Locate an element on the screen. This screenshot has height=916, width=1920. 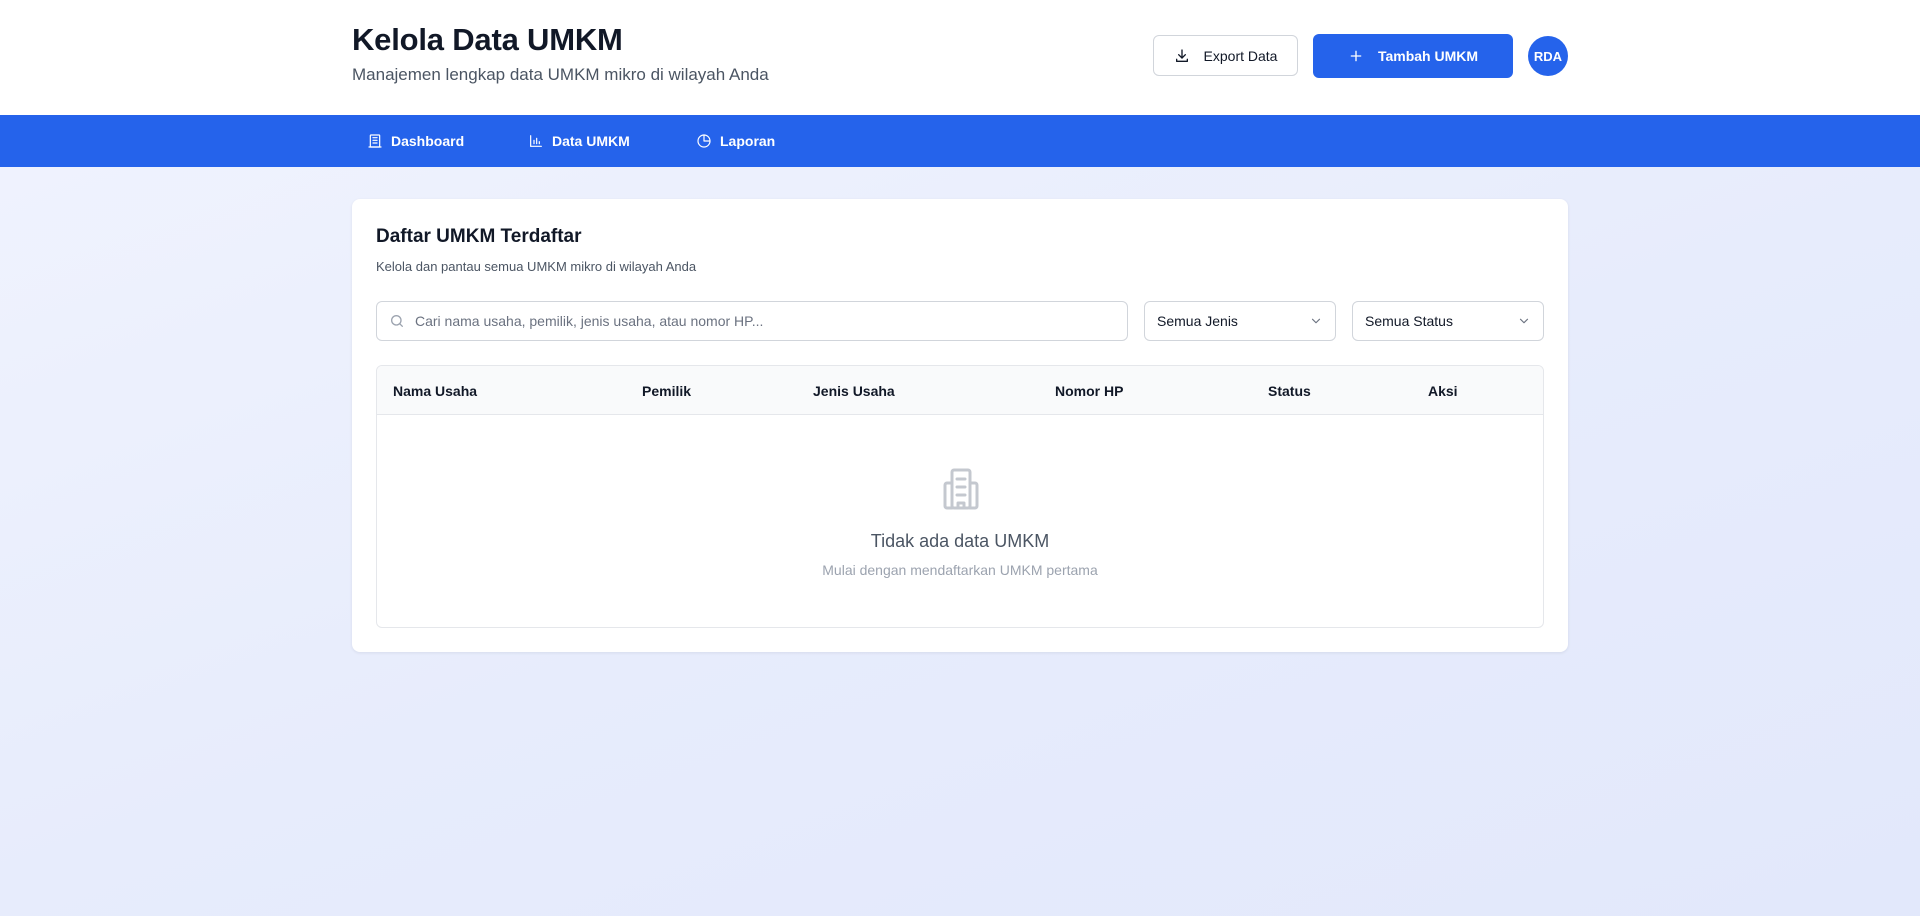
search-box is located at coordinates (752, 321).